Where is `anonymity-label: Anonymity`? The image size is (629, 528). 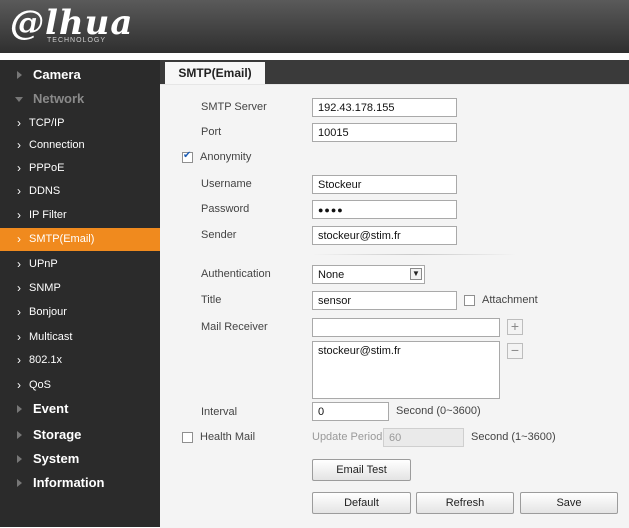
anonymity-label: Anonymity is located at coordinates (226, 157).